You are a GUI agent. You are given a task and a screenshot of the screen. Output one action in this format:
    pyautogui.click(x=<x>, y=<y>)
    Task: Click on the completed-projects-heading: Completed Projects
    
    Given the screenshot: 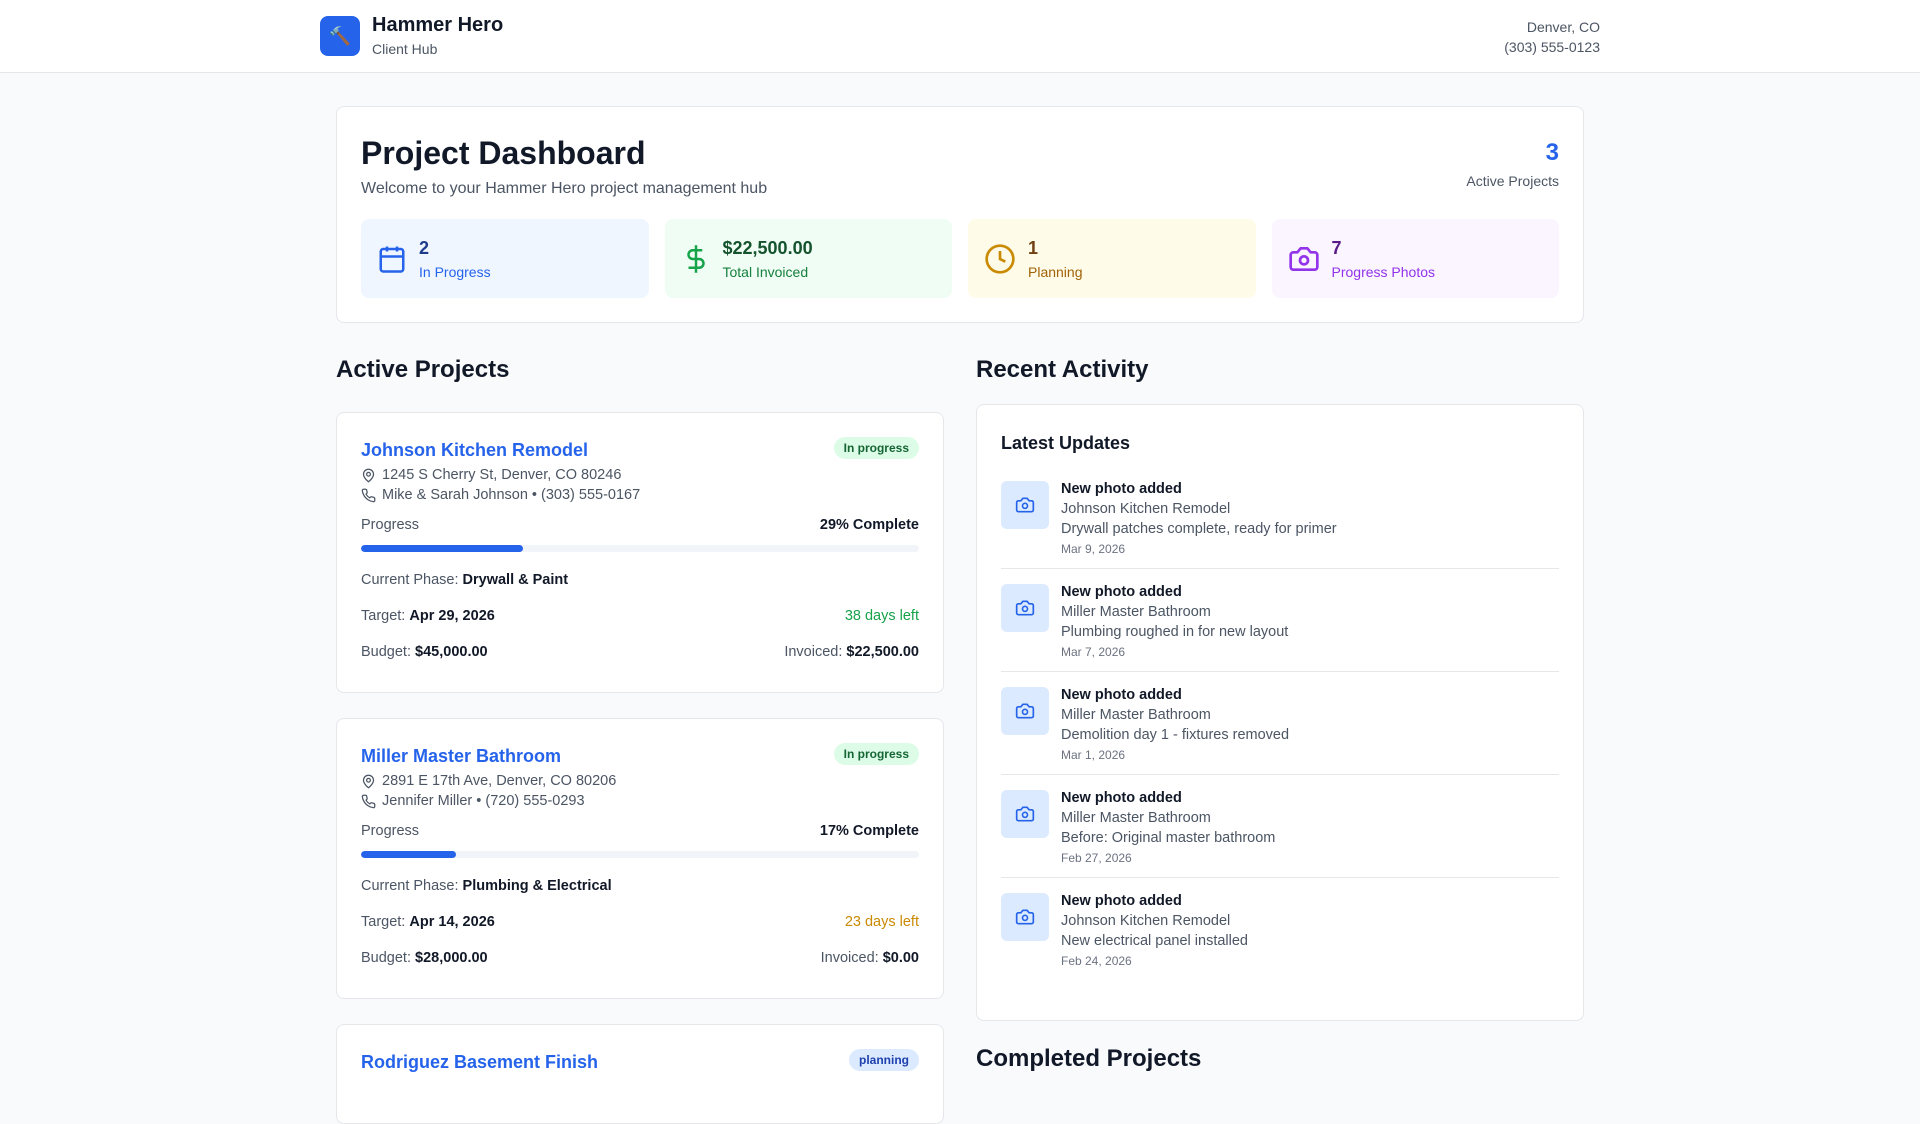 What is the action you would take?
    pyautogui.click(x=1089, y=1058)
    